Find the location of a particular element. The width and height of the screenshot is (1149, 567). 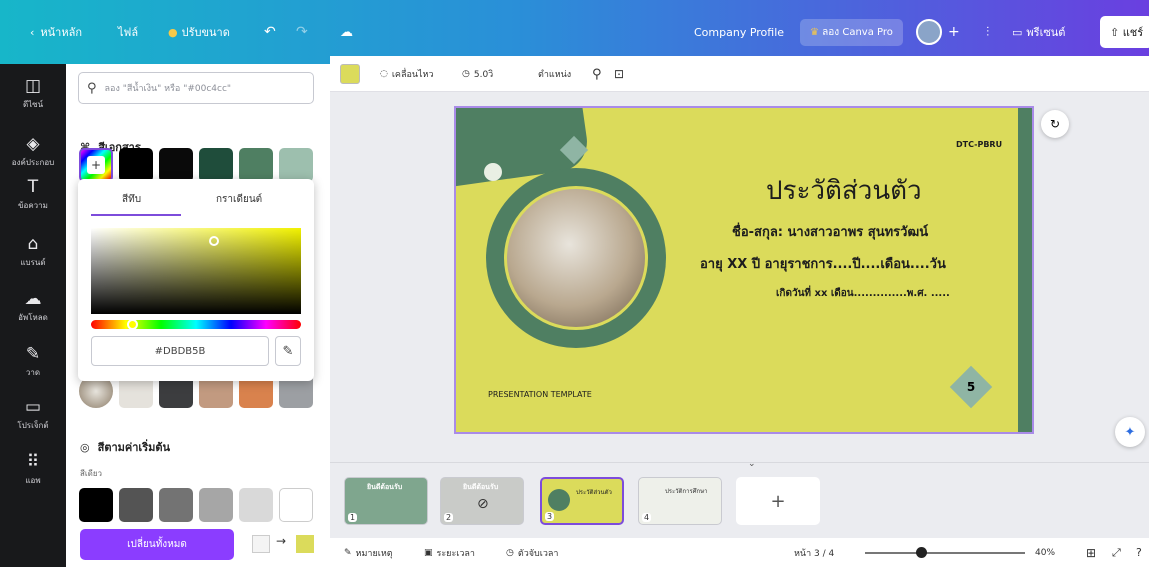

context-toolbar: ◌ เคลื่อนไหว ◷ 5.0วิ ตำแหน่ง ⚲ ⊡ is located at coordinates (739, 74).